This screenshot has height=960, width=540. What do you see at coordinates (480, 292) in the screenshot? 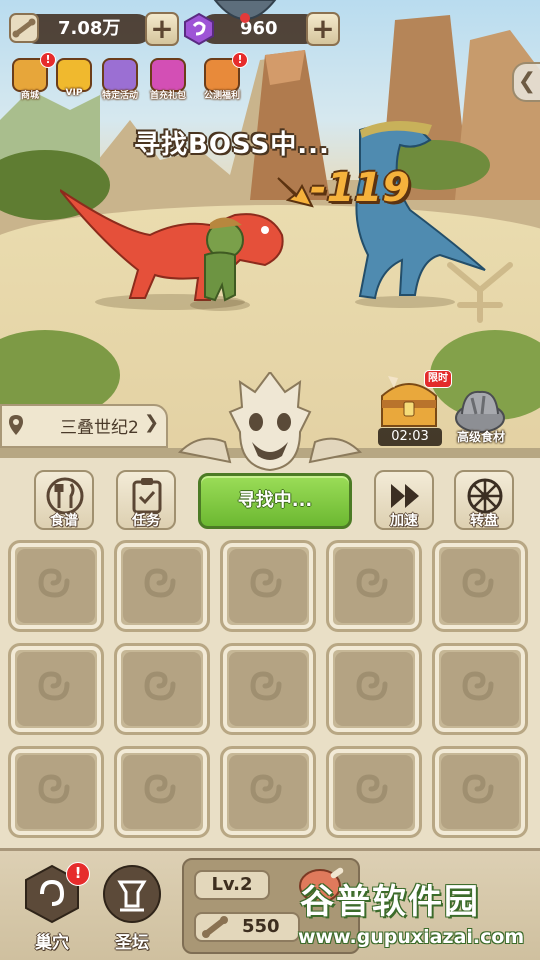
I see `footprint-decoration` at bounding box center [480, 292].